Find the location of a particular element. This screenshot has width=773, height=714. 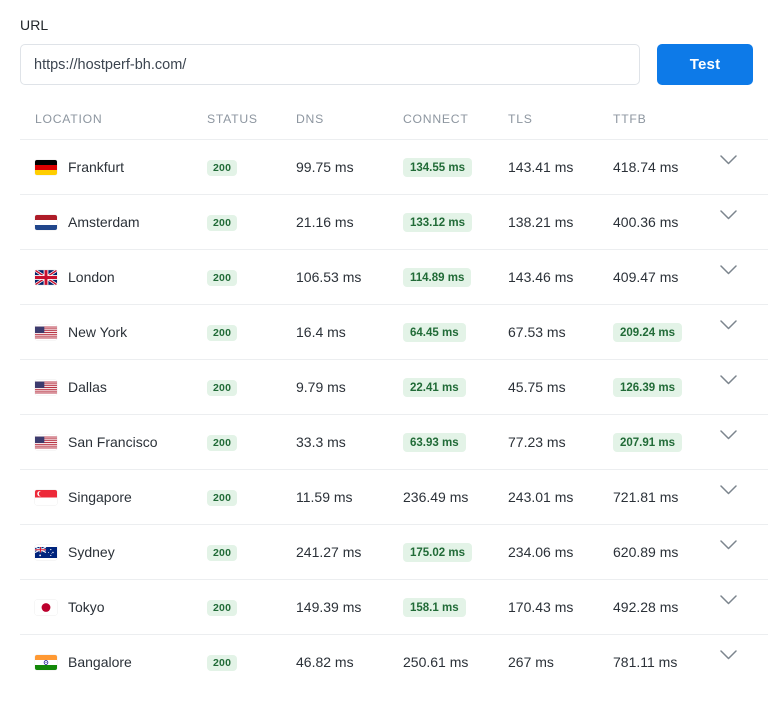

cell-location: London is located at coordinates (113, 277).